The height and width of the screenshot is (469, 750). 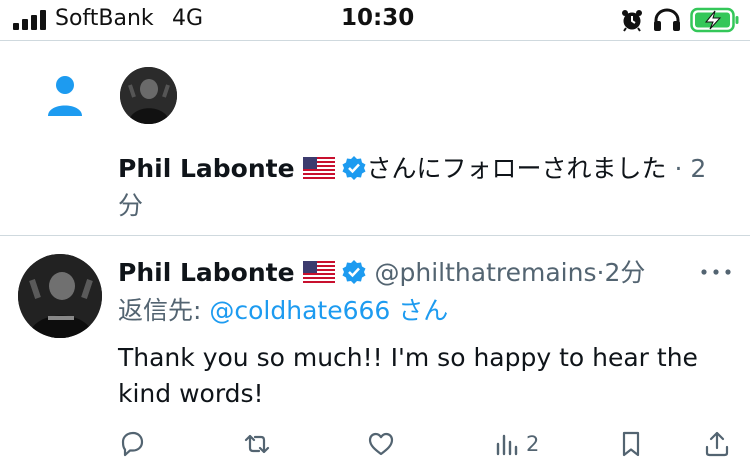 I want to click on status-divider, so click(x=375, y=40).